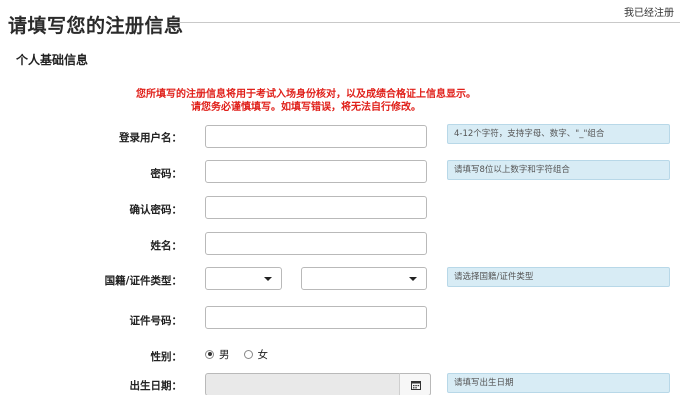 Image resolution: width=680 pixels, height=395 pixels. What do you see at coordinates (150, 138) in the screenshot?
I see `username-label: 登录用户名：` at bounding box center [150, 138].